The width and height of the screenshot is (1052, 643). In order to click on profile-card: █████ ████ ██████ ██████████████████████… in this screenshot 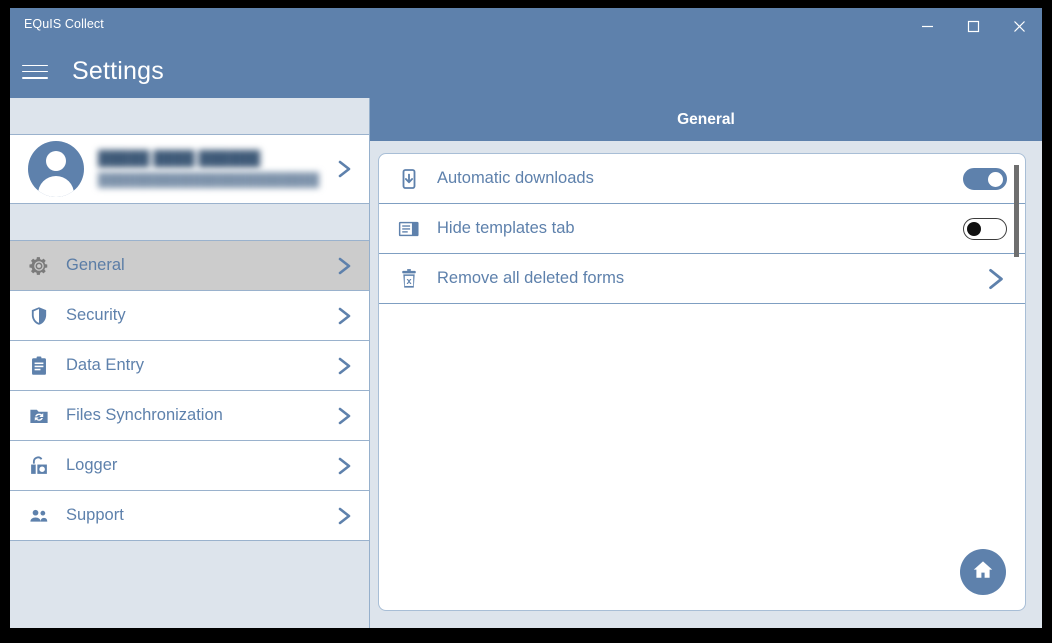, I will do `click(189, 169)`.